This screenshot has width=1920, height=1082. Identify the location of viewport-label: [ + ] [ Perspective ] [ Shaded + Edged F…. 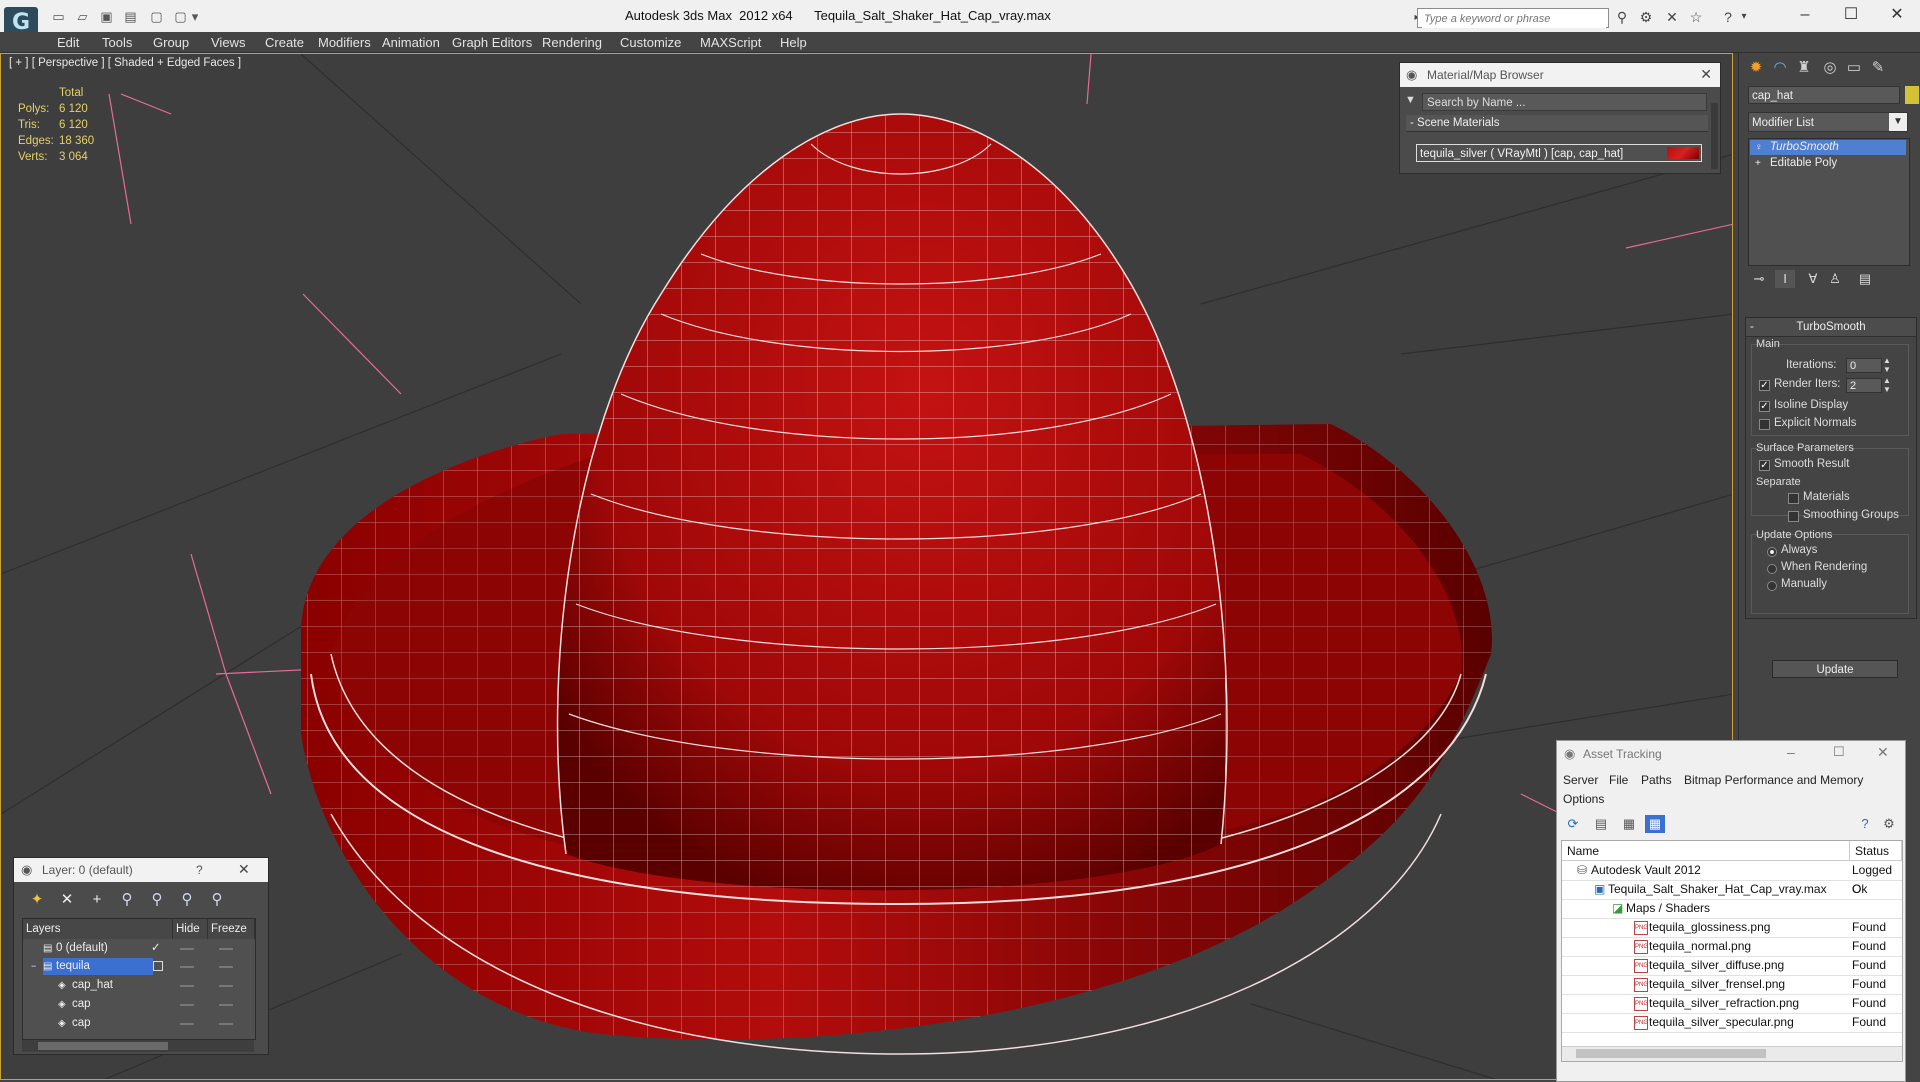
(125, 63).